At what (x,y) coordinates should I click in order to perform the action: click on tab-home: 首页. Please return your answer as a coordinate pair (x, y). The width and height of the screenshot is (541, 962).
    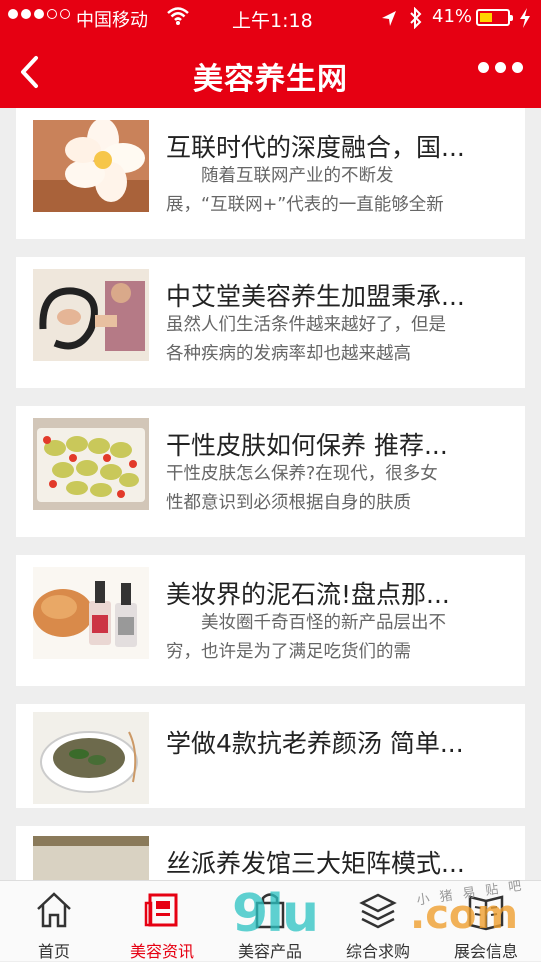
    Looking at the image, I should click on (54, 921).